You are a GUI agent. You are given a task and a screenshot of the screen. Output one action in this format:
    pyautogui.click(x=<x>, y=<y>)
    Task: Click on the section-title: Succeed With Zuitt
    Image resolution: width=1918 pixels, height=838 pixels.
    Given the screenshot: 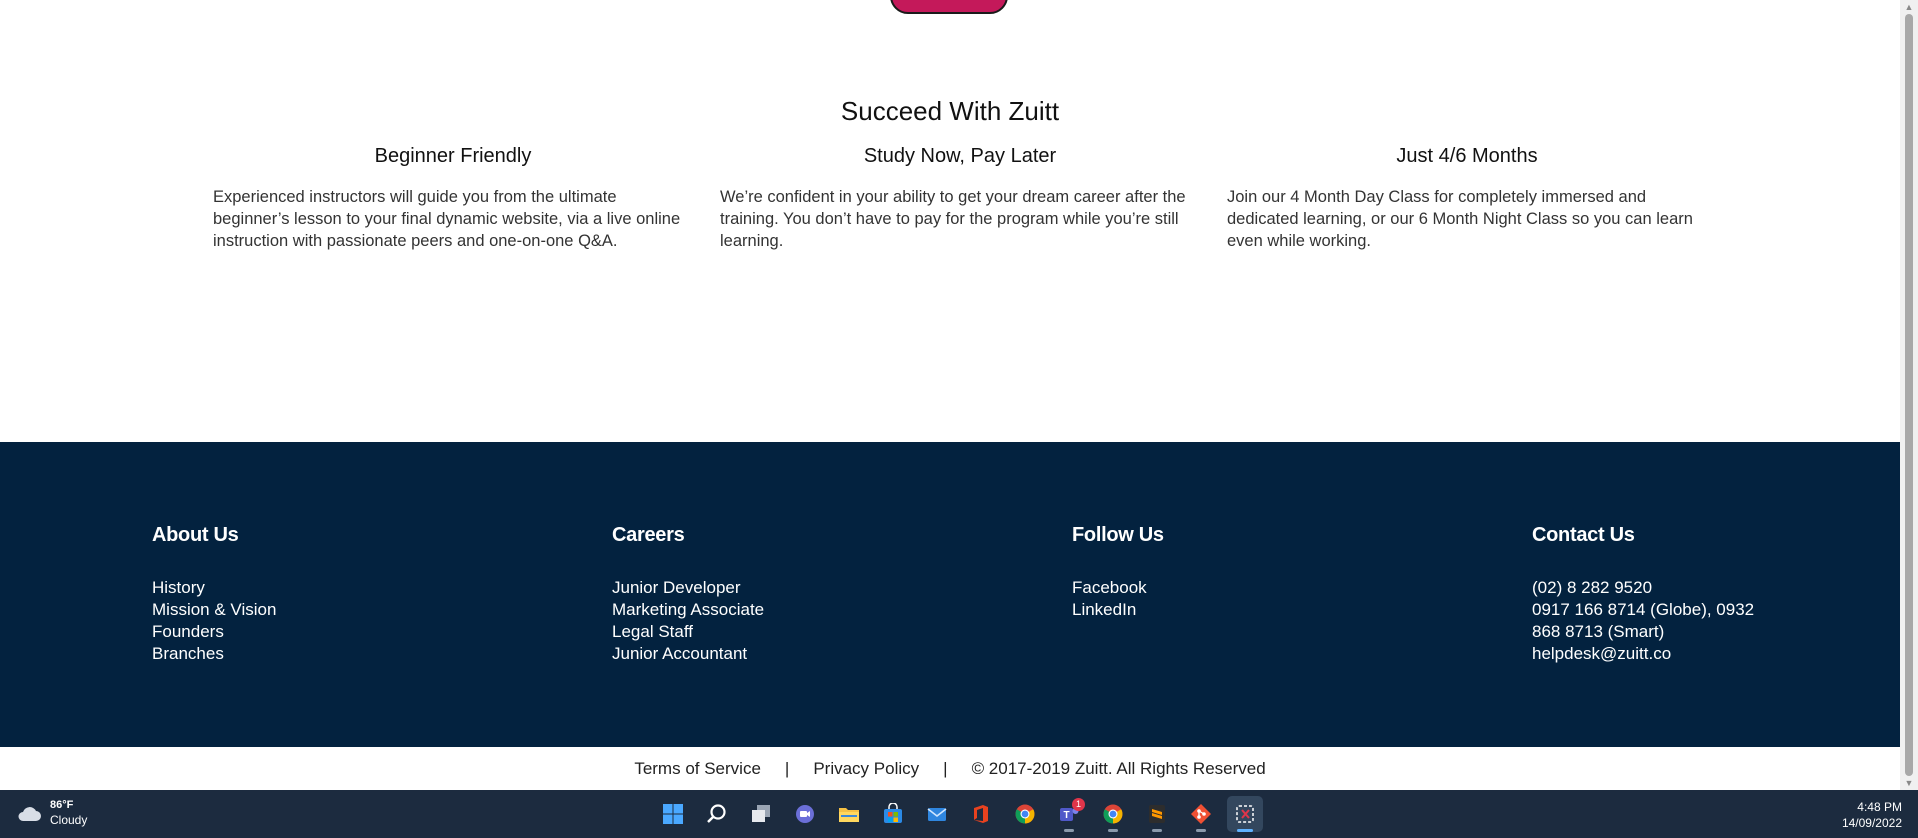 What is the action you would take?
    pyautogui.click(x=950, y=111)
    